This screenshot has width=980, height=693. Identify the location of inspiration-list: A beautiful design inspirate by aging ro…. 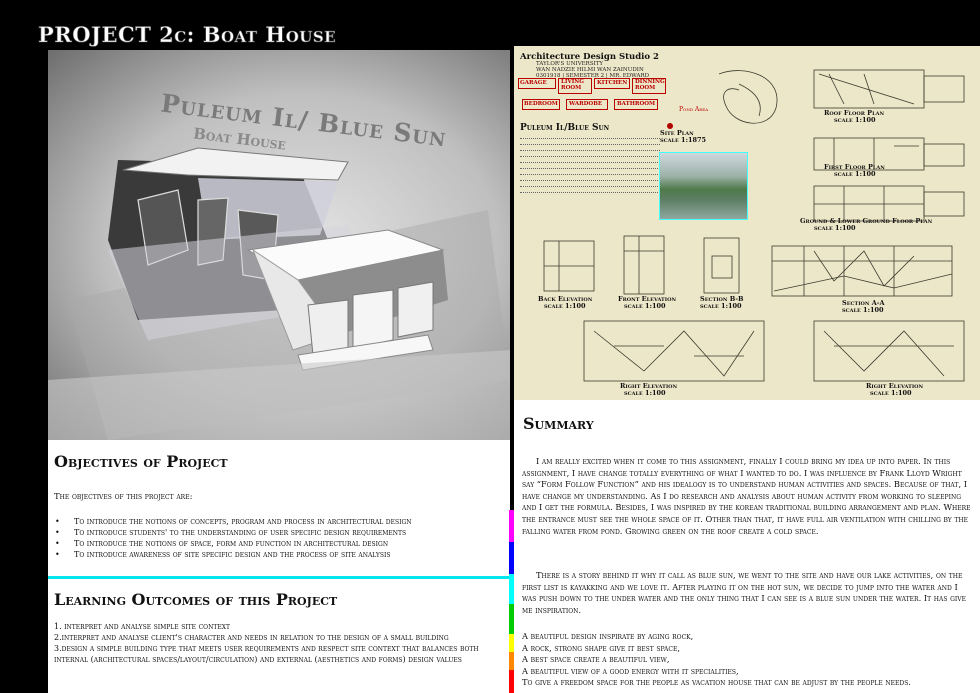
(748, 660).